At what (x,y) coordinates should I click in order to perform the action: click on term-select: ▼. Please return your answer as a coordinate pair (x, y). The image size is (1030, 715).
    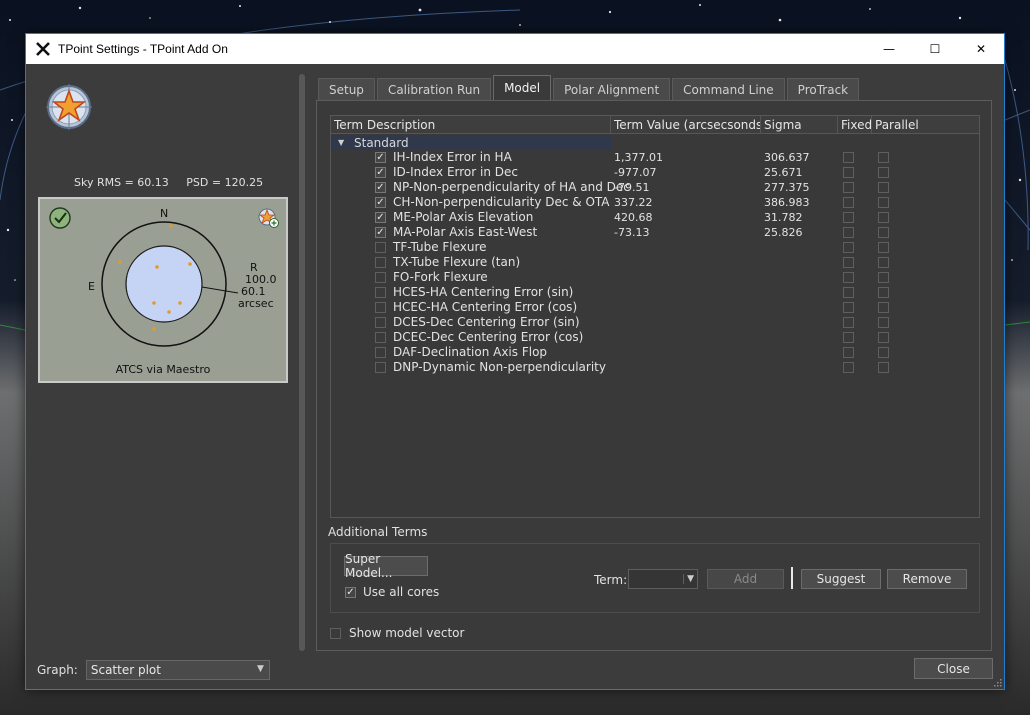
    Looking at the image, I should click on (663, 579).